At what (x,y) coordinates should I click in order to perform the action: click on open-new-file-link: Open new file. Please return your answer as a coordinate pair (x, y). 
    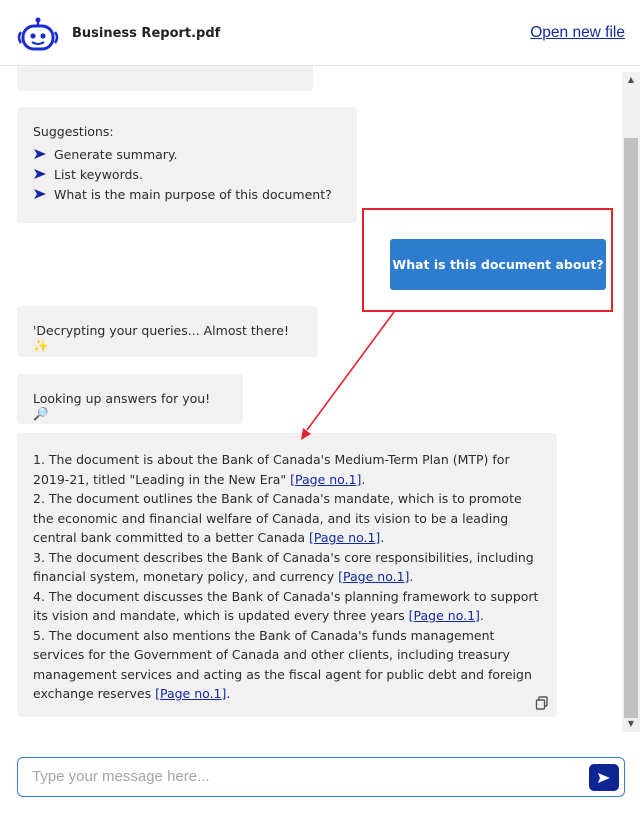
    Looking at the image, I should click on (577, 33).